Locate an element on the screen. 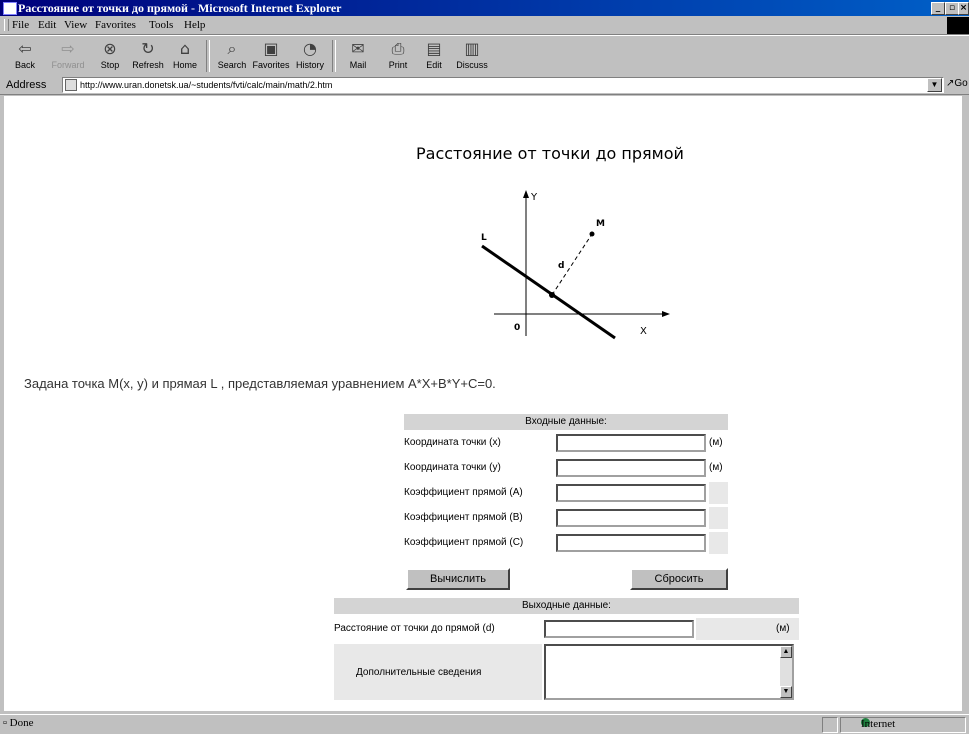 This screenshot has width=969, height=734. mail-label: Mail is located at coordinates (358, 65).